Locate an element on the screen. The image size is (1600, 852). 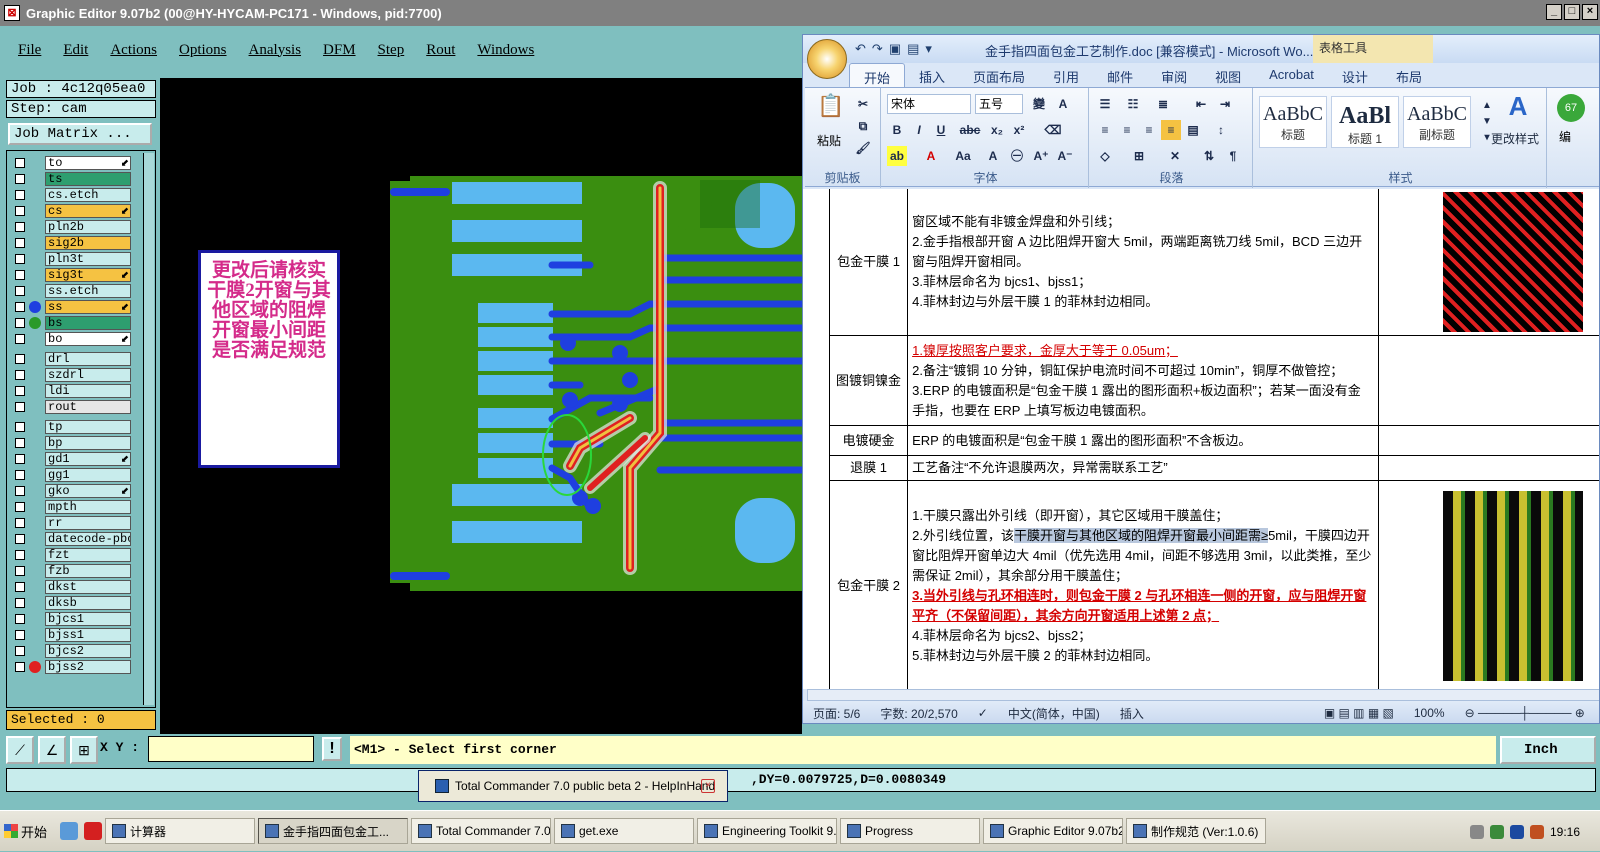
italic-icon: I is located at coordinates (919, 130).